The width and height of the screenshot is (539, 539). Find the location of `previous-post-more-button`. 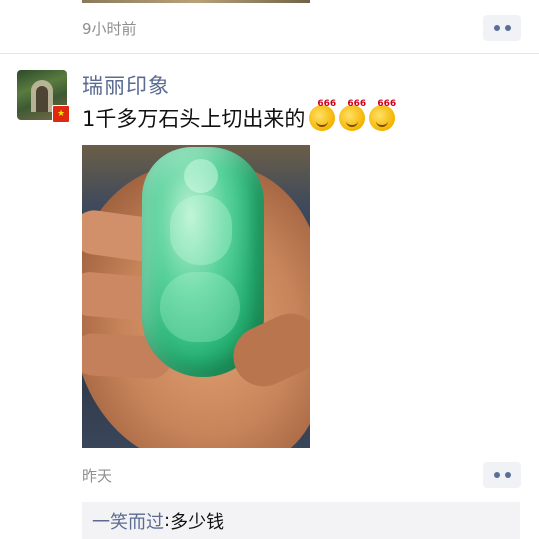

previous-post-more-button is located at coordinates (502, 28).